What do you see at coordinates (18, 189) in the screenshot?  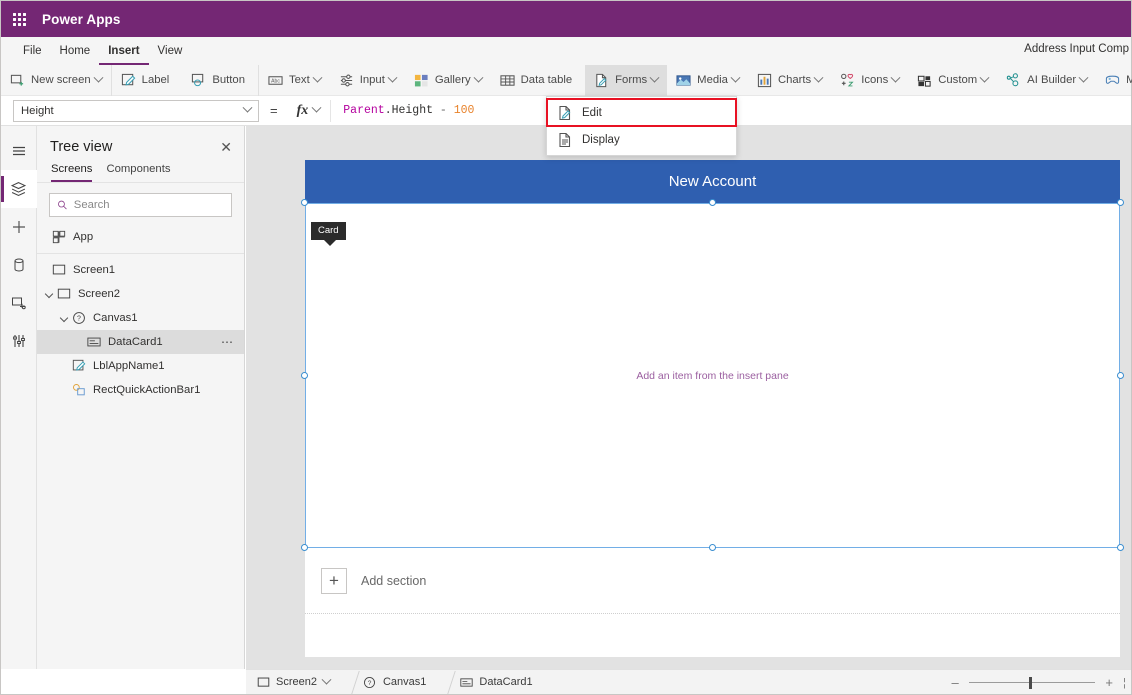 I see `tree-view-icon` at bounding box center [18, 189].